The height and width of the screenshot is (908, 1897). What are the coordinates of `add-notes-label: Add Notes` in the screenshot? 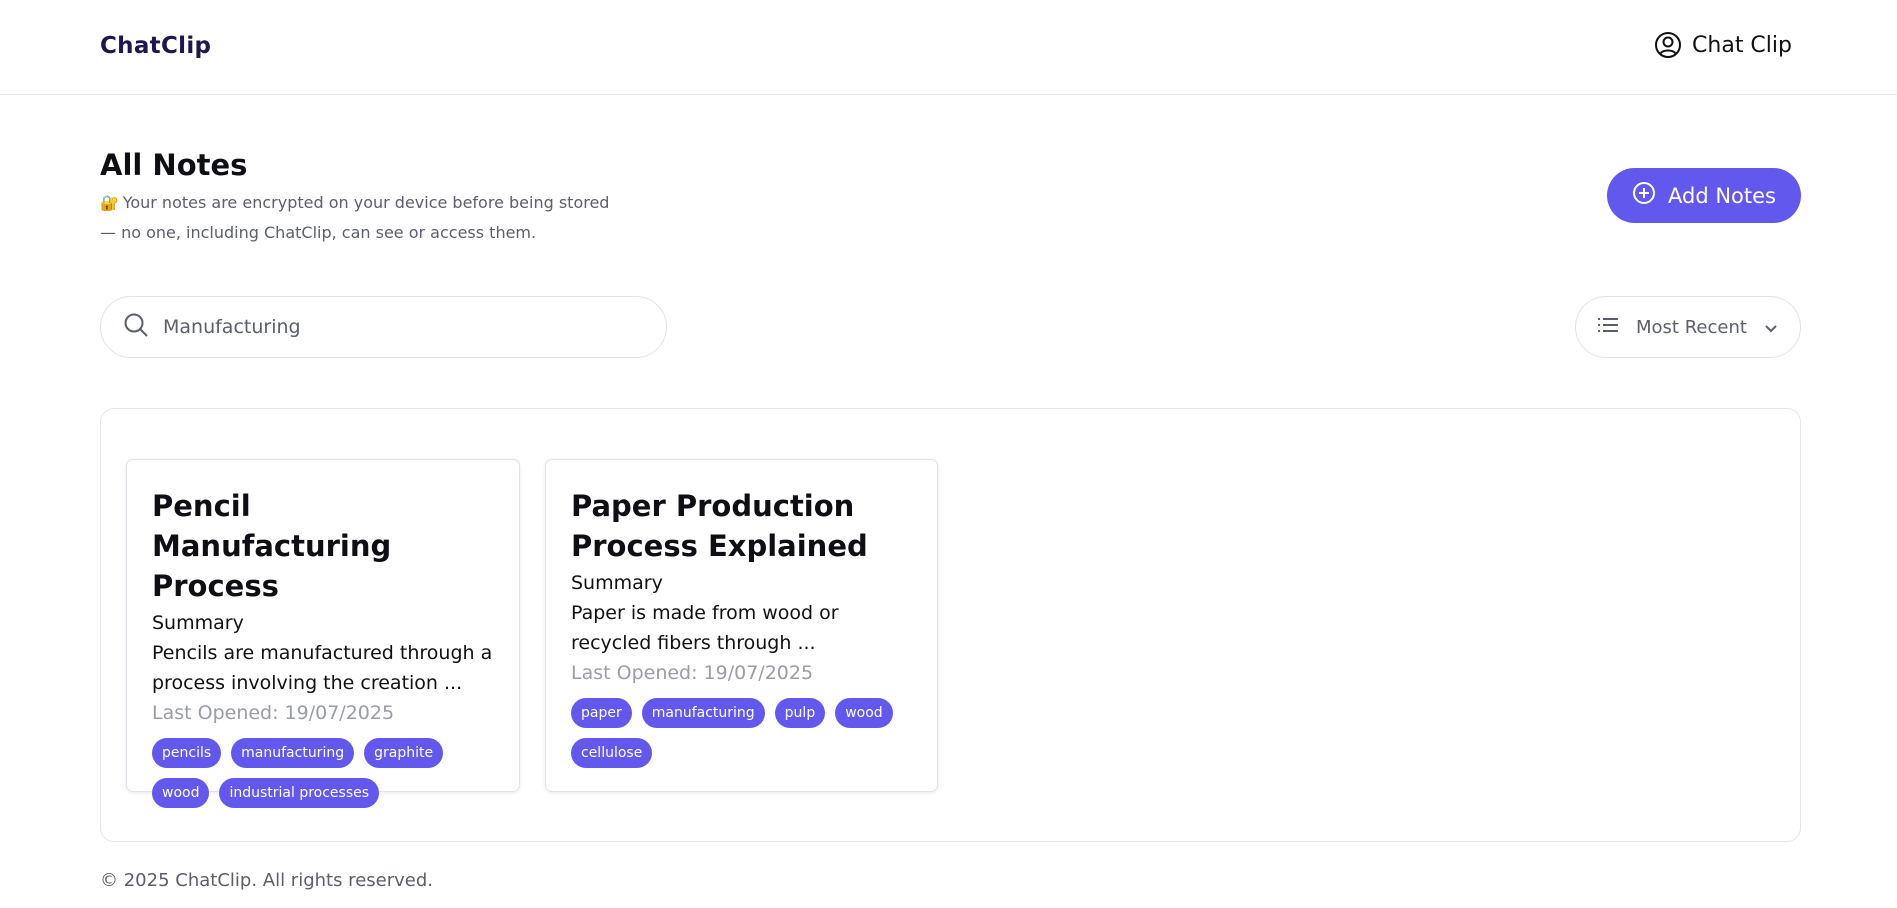 It's located at (1722, 195).